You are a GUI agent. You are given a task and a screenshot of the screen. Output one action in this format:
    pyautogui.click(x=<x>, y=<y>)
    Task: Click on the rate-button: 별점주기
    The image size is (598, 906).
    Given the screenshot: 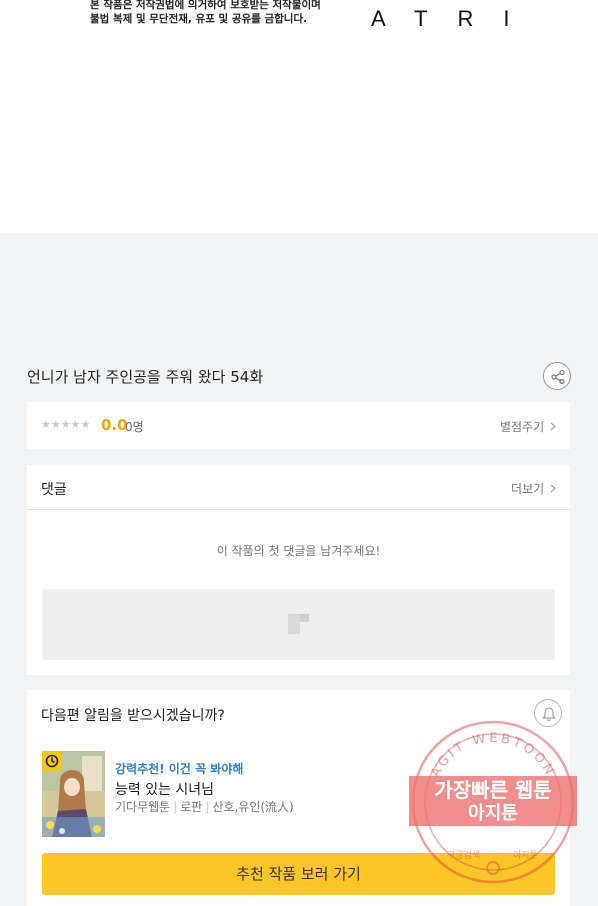 What is the action you would take?
    pyautogui.click(x=528, y=426)
    